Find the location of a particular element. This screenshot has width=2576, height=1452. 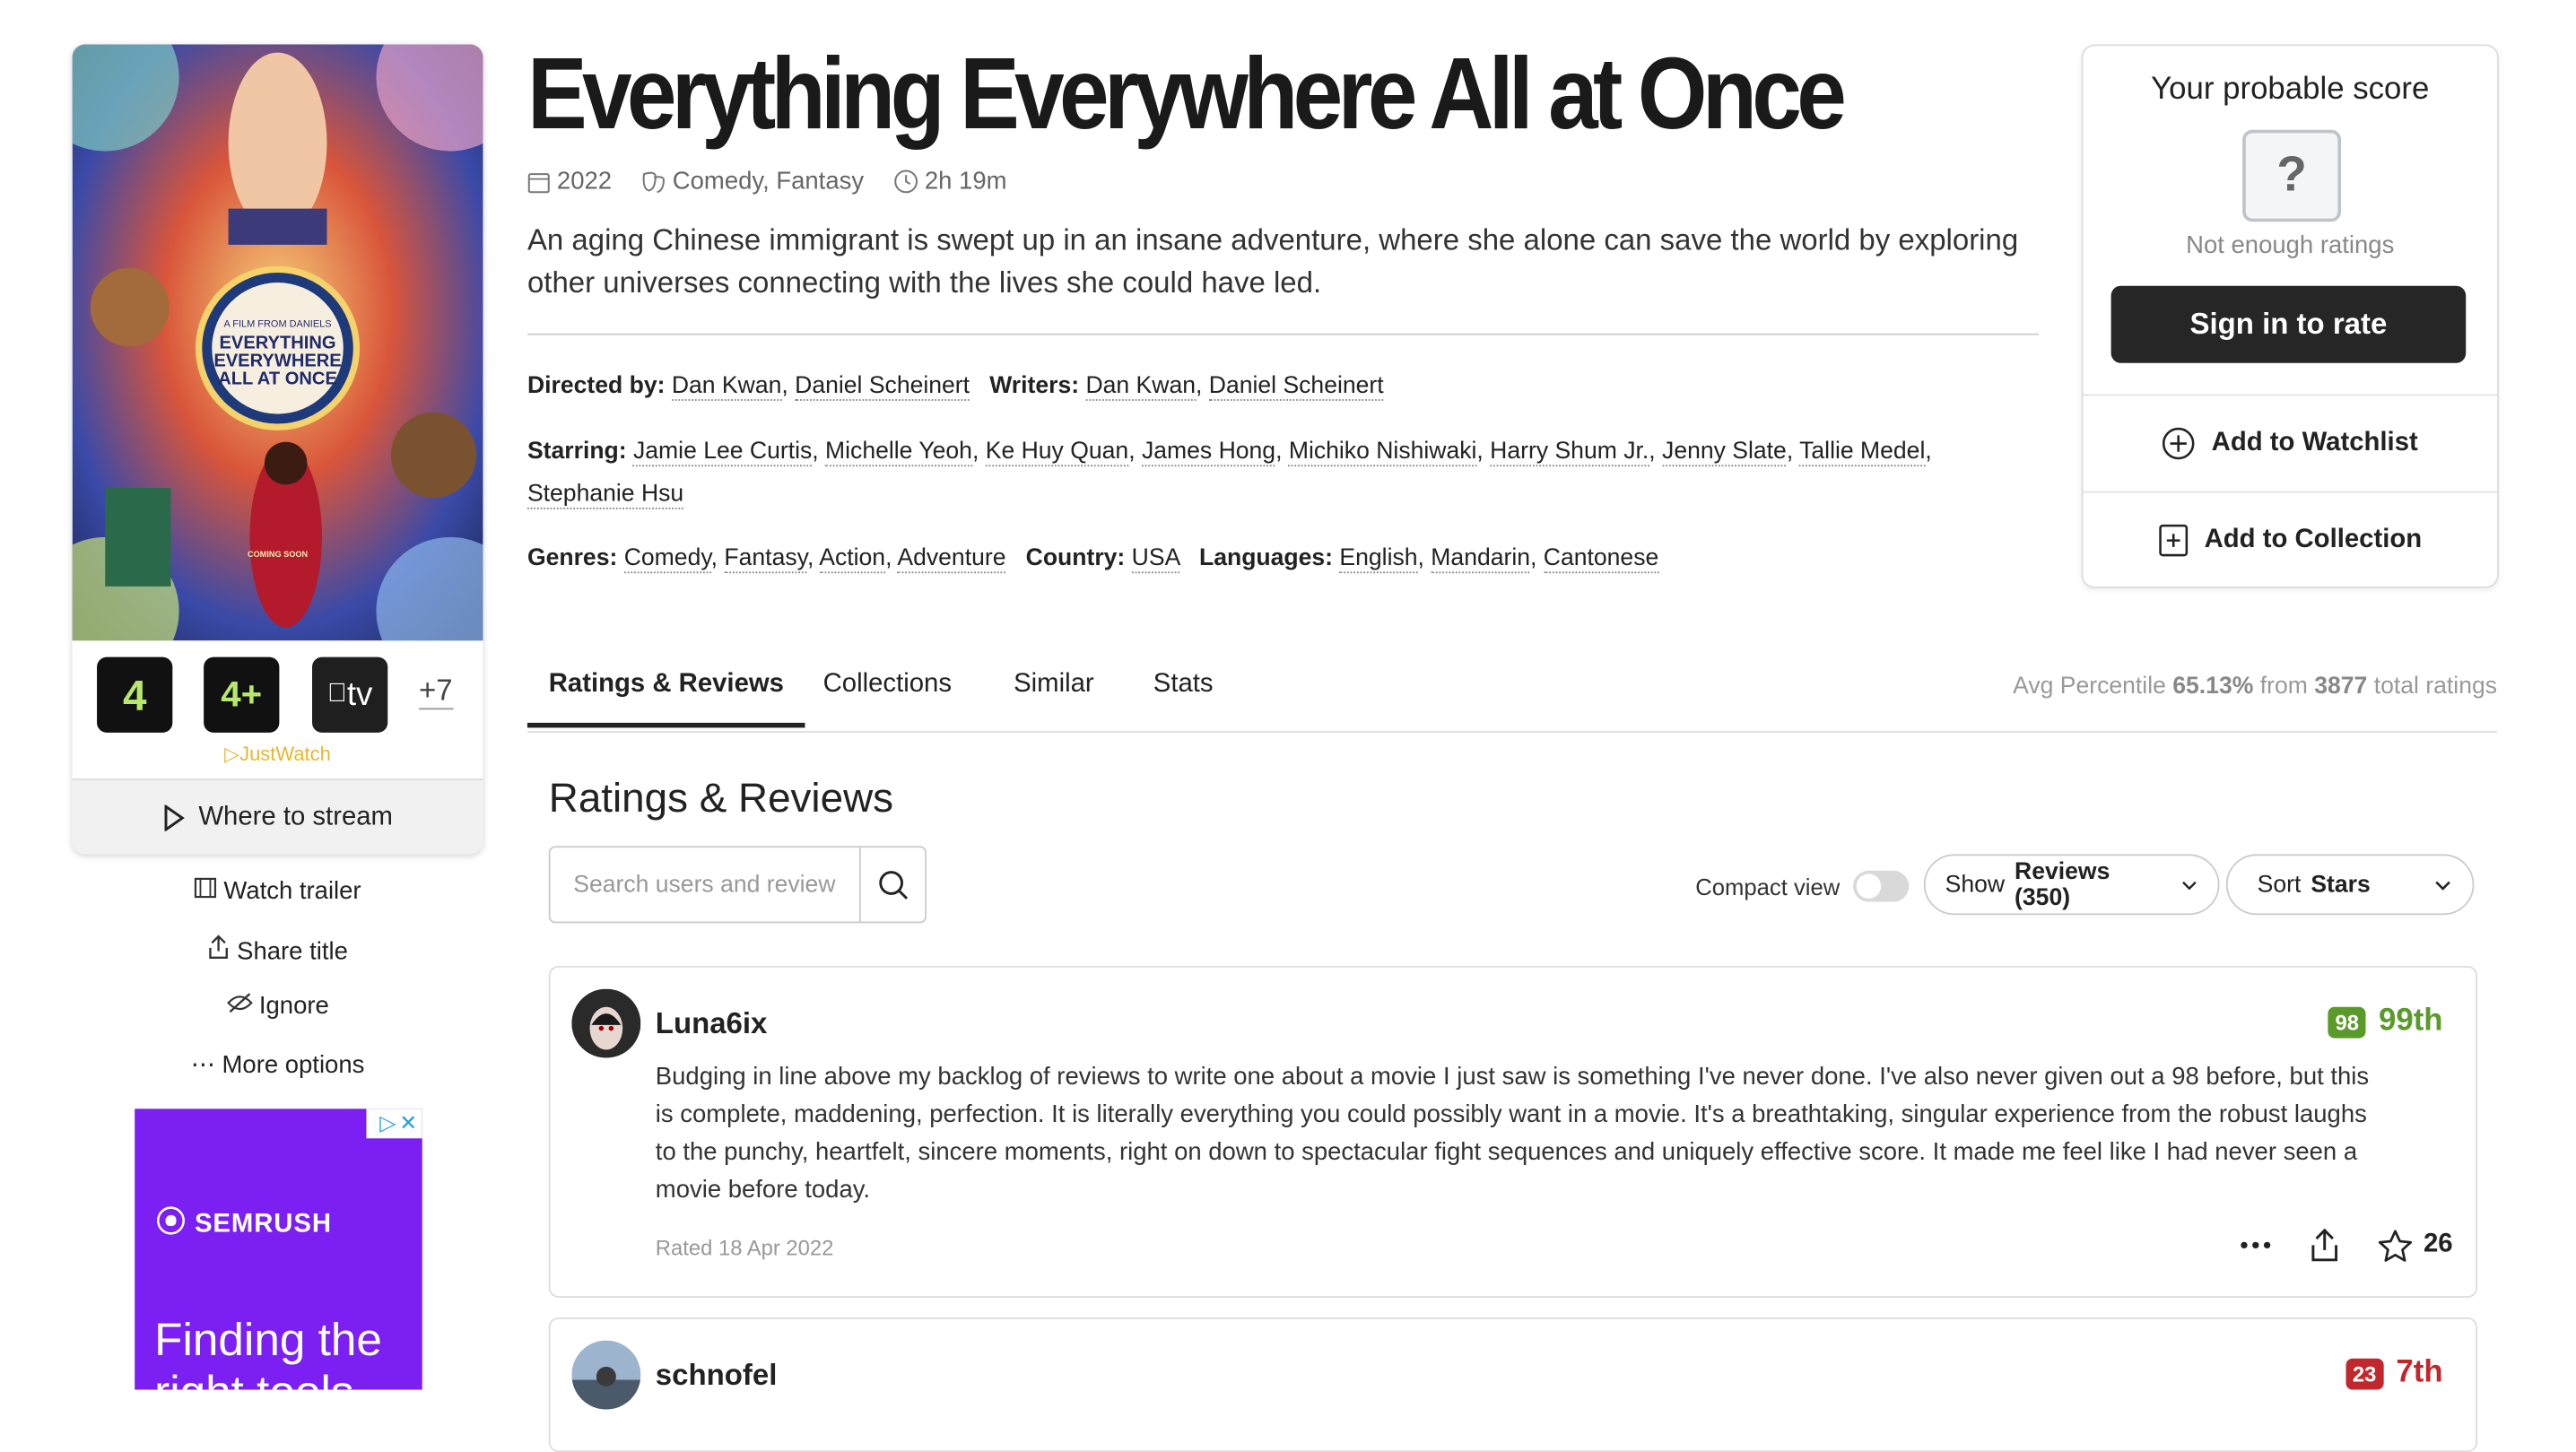

apple-tv-icon: tv is located at coordinates (350, 694).